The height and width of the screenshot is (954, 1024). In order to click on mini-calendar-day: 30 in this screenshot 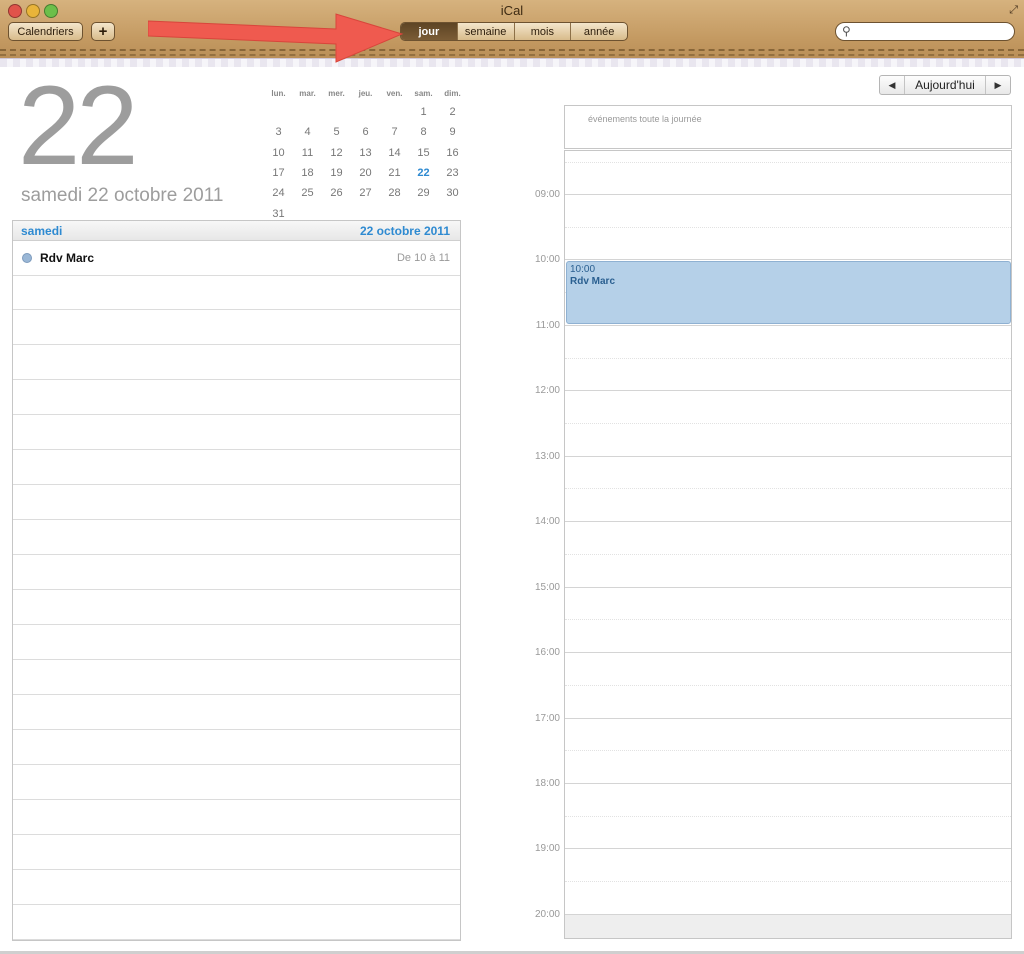, I will do `click(452, 193)`.